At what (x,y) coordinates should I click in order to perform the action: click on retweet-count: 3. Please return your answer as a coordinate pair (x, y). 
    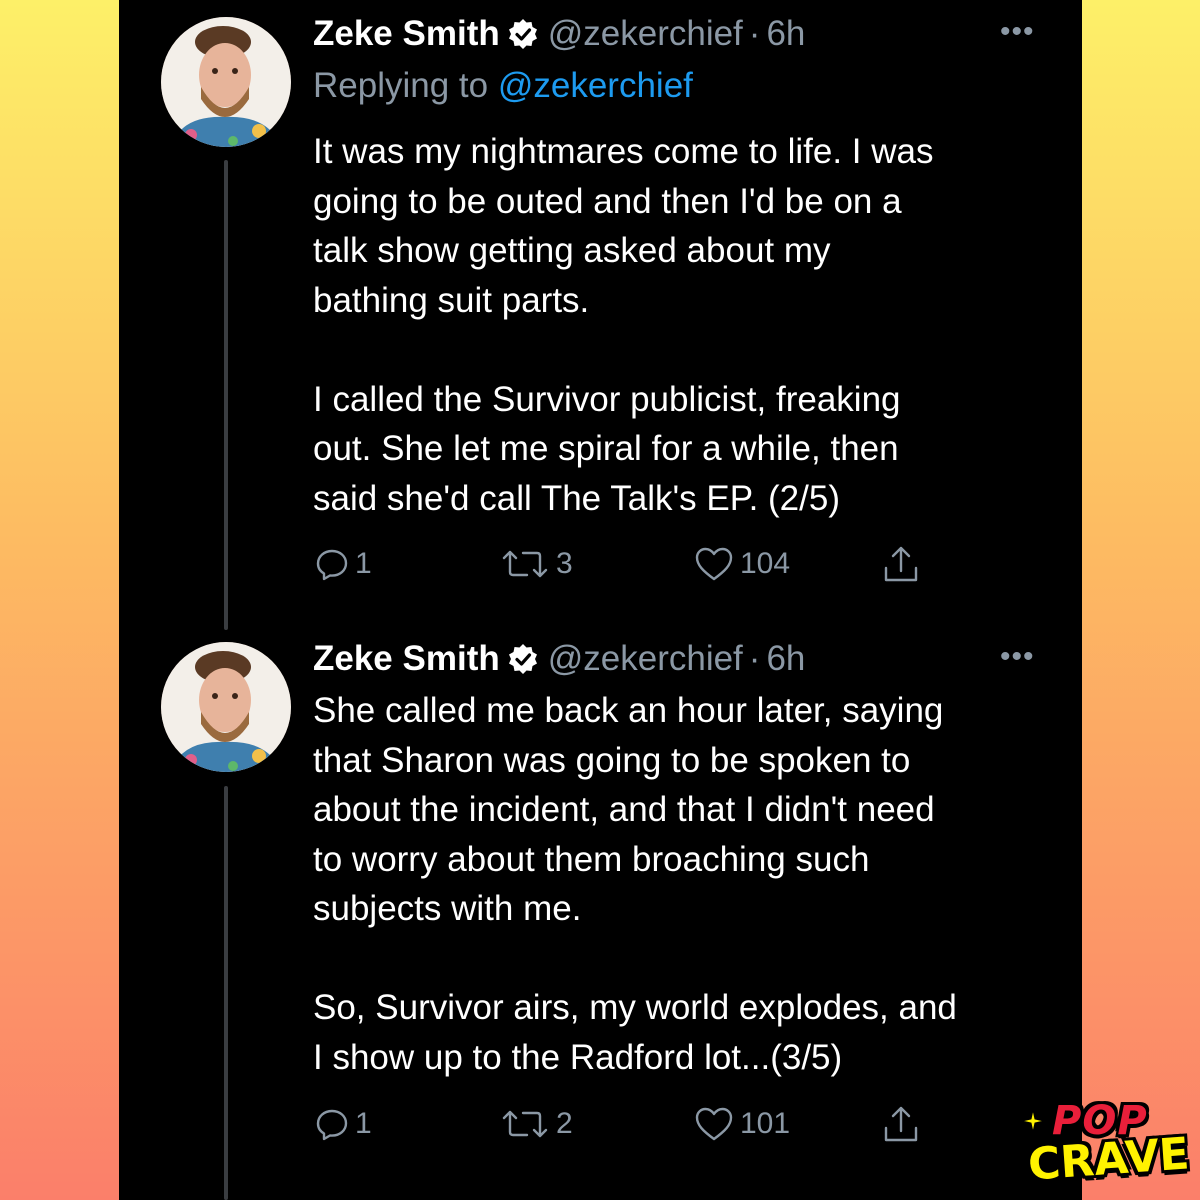
    Looking at the image, I should click on (564, 563).